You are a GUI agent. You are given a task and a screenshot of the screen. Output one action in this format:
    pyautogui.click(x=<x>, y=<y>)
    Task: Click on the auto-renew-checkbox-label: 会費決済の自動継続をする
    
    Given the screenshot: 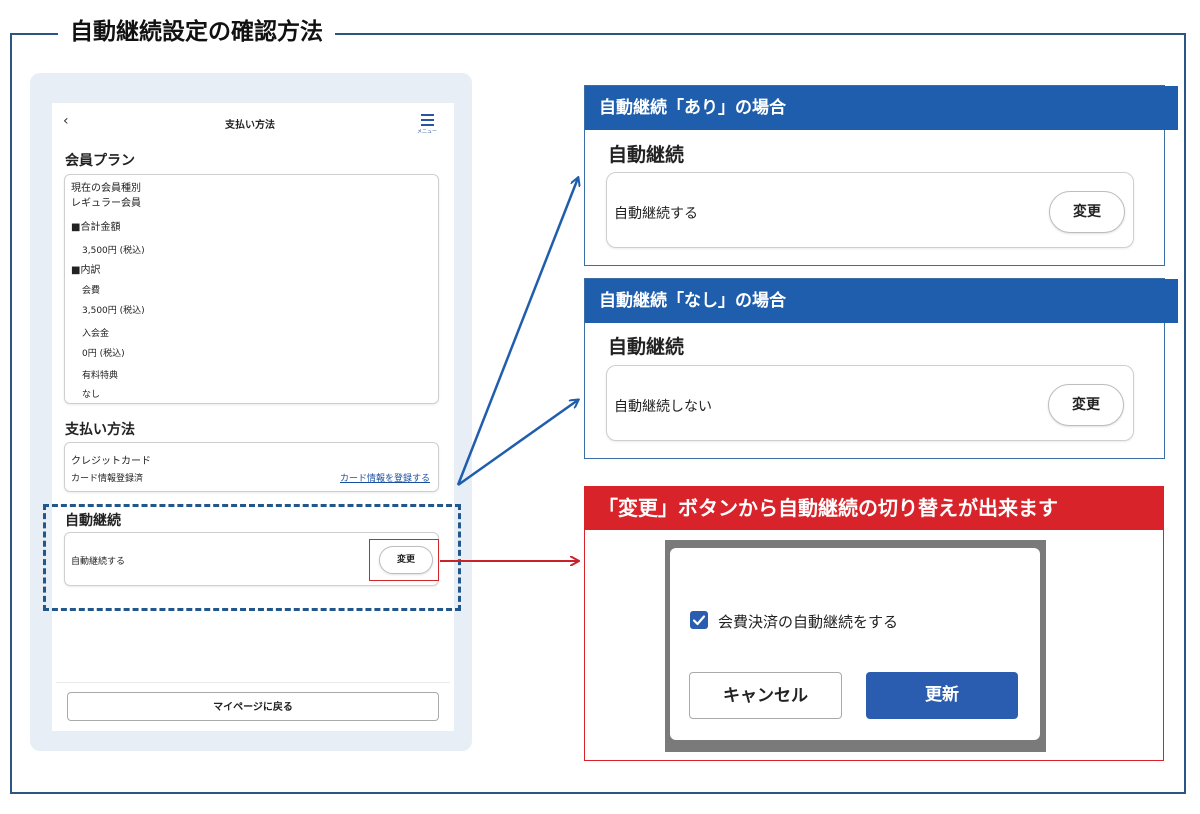 What is the action you would take?
    pyautogui.click(x=808, y=622)
    